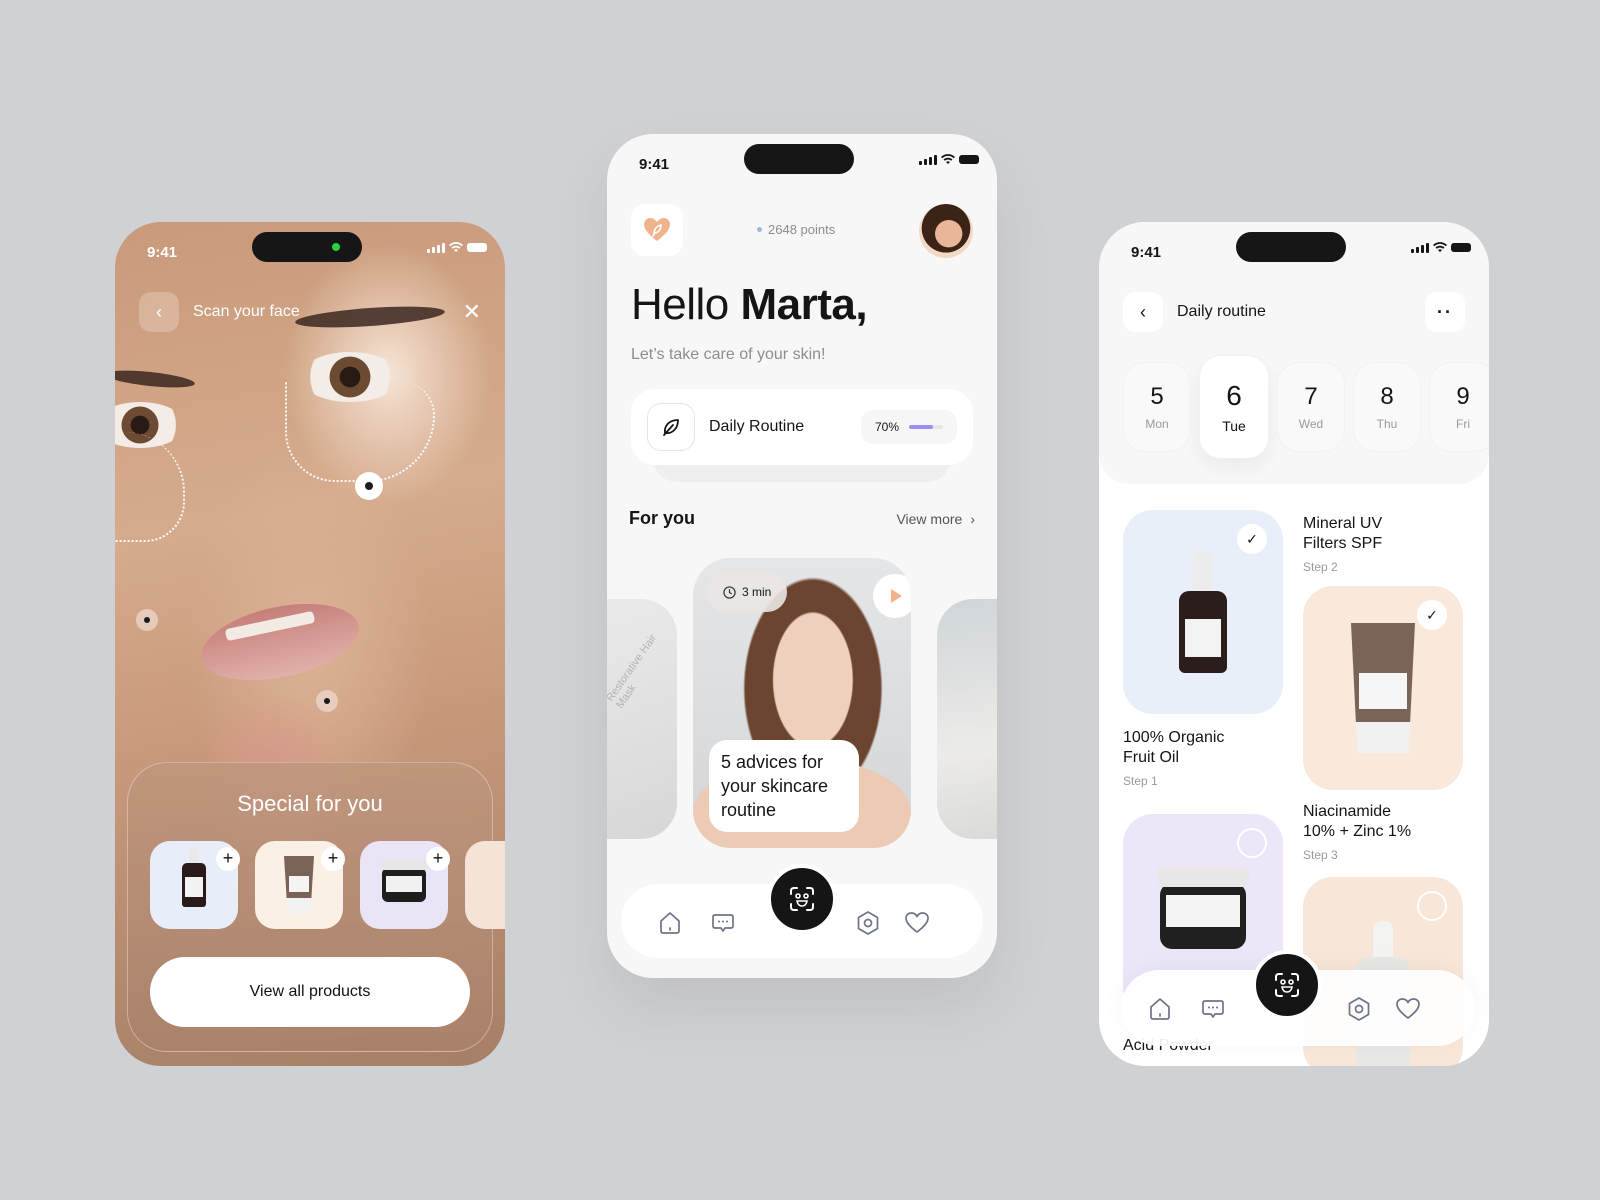 Image resolution: width=1600 pixels, height=1200 pixels. I want to click on face-scan-icon, so click(1287, 985).